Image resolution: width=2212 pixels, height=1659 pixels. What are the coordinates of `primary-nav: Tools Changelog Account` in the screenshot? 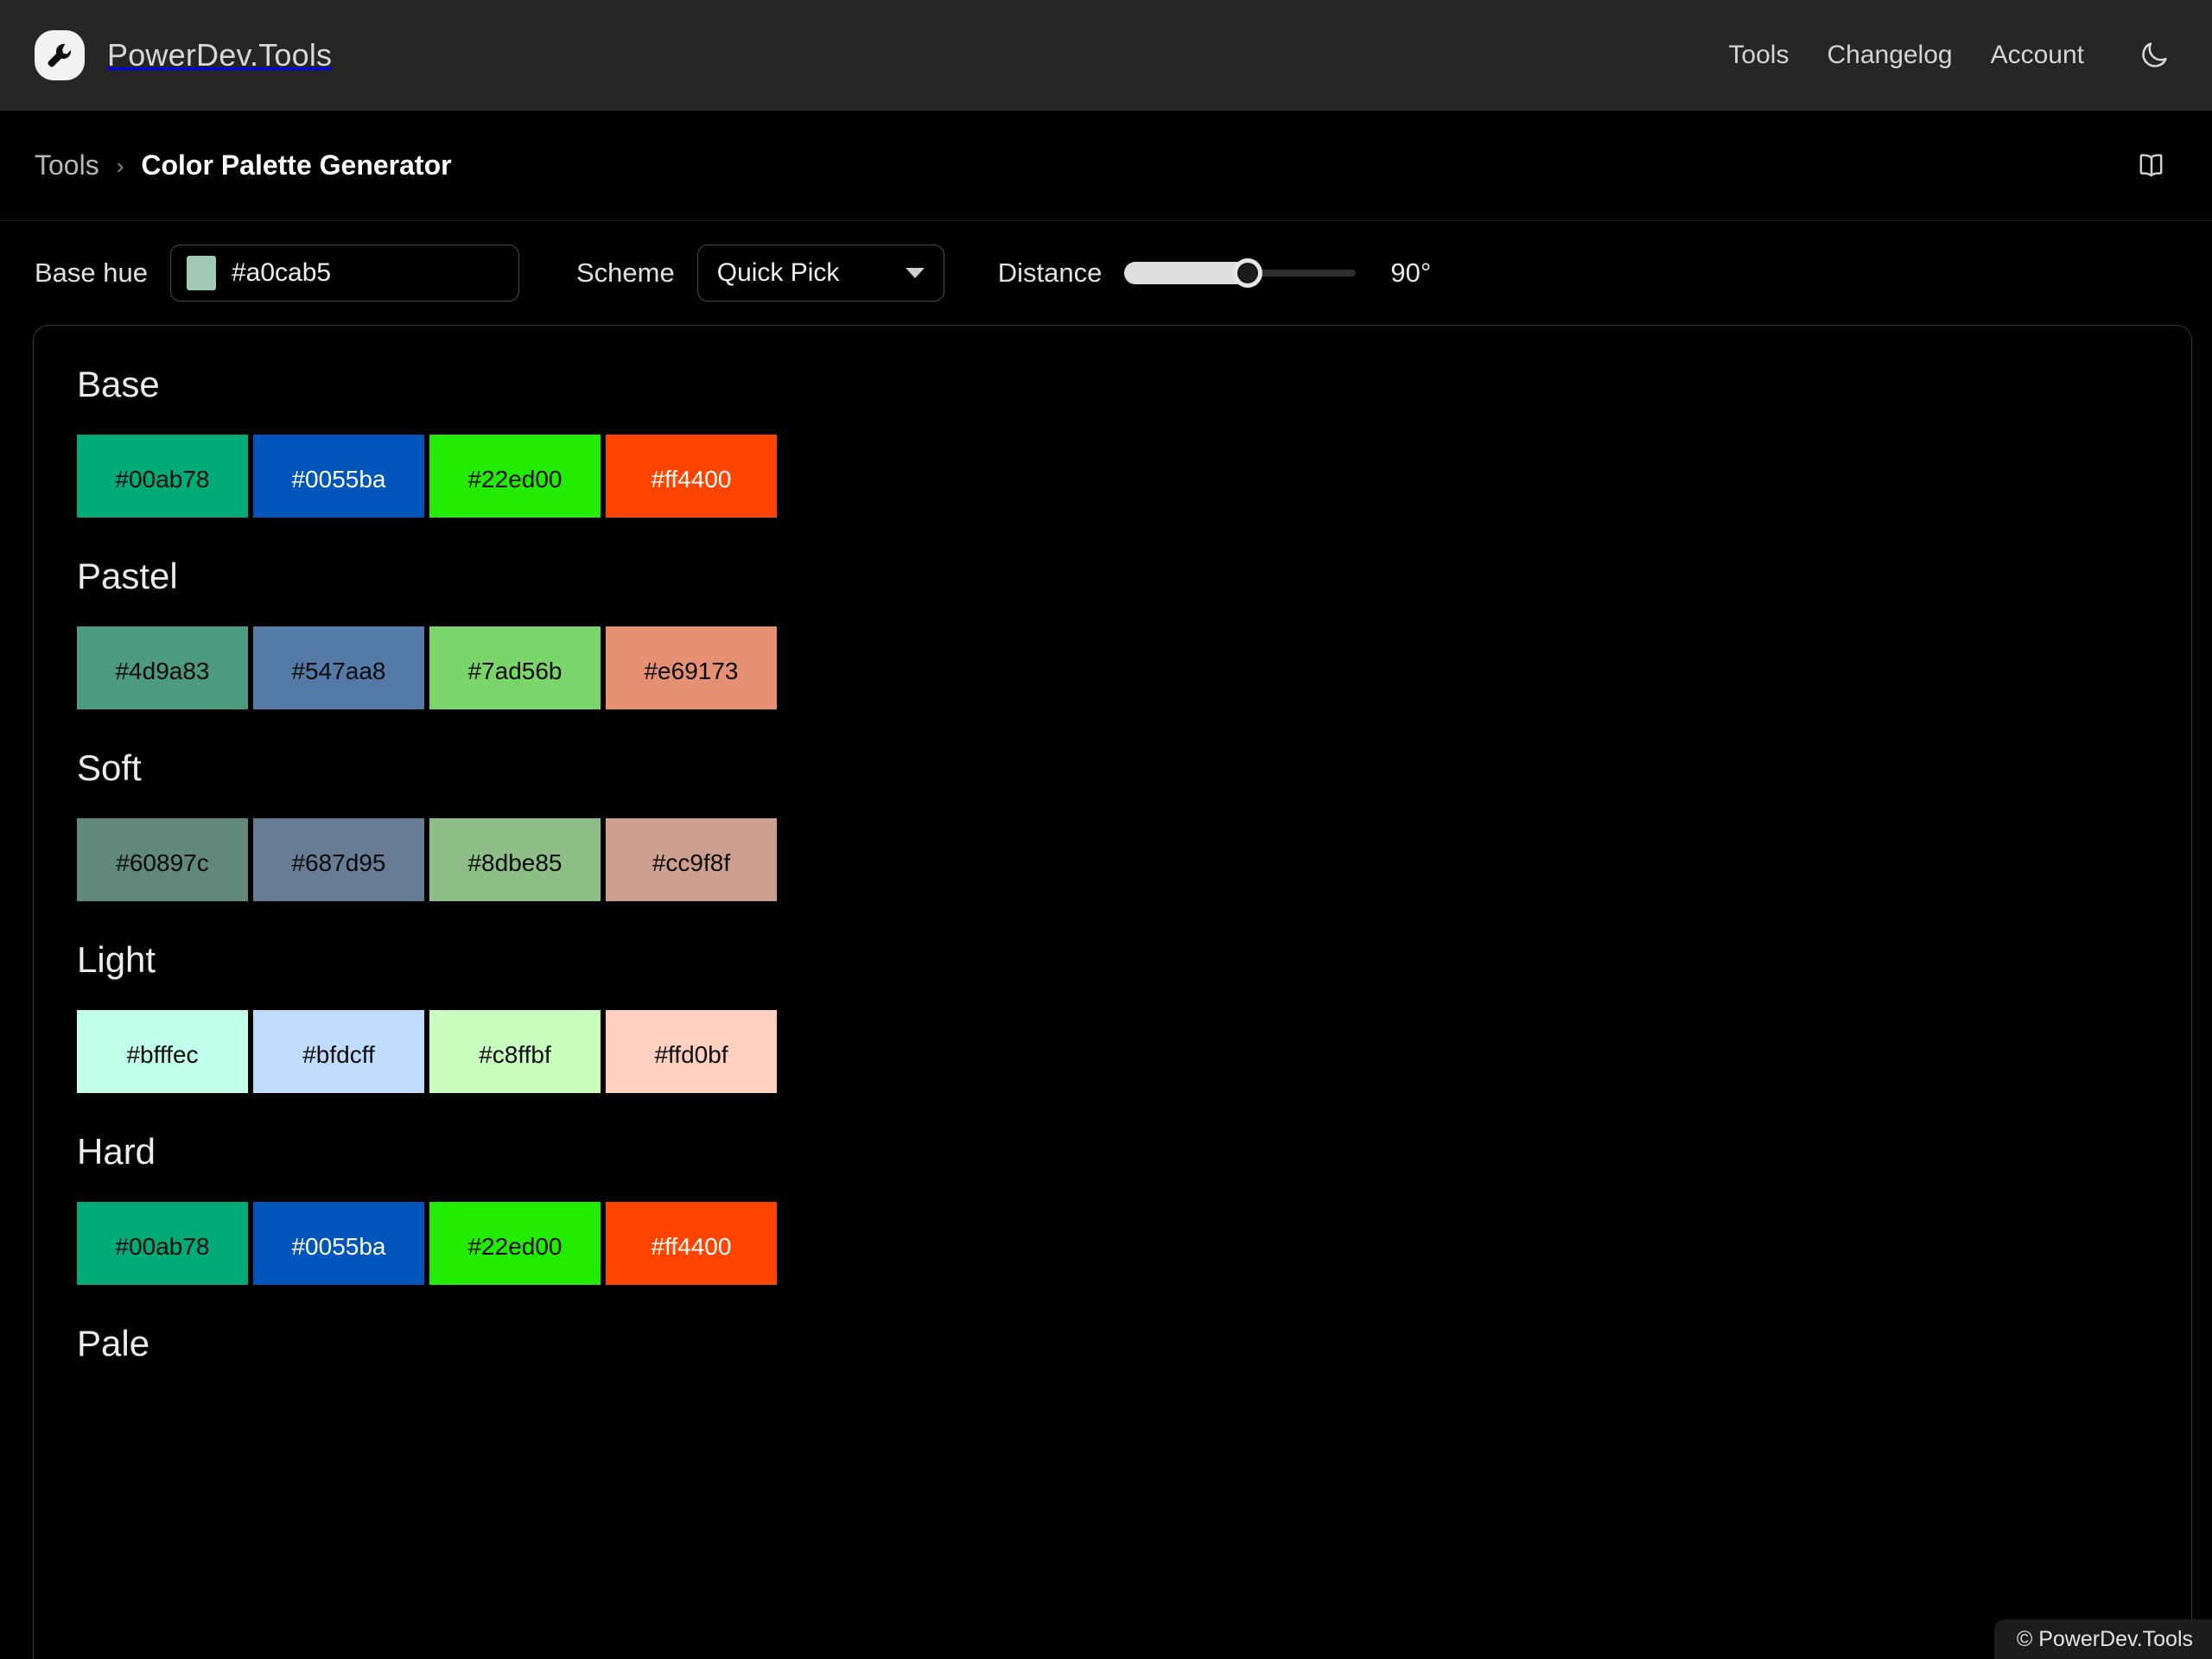 It's located at (1951, 55).